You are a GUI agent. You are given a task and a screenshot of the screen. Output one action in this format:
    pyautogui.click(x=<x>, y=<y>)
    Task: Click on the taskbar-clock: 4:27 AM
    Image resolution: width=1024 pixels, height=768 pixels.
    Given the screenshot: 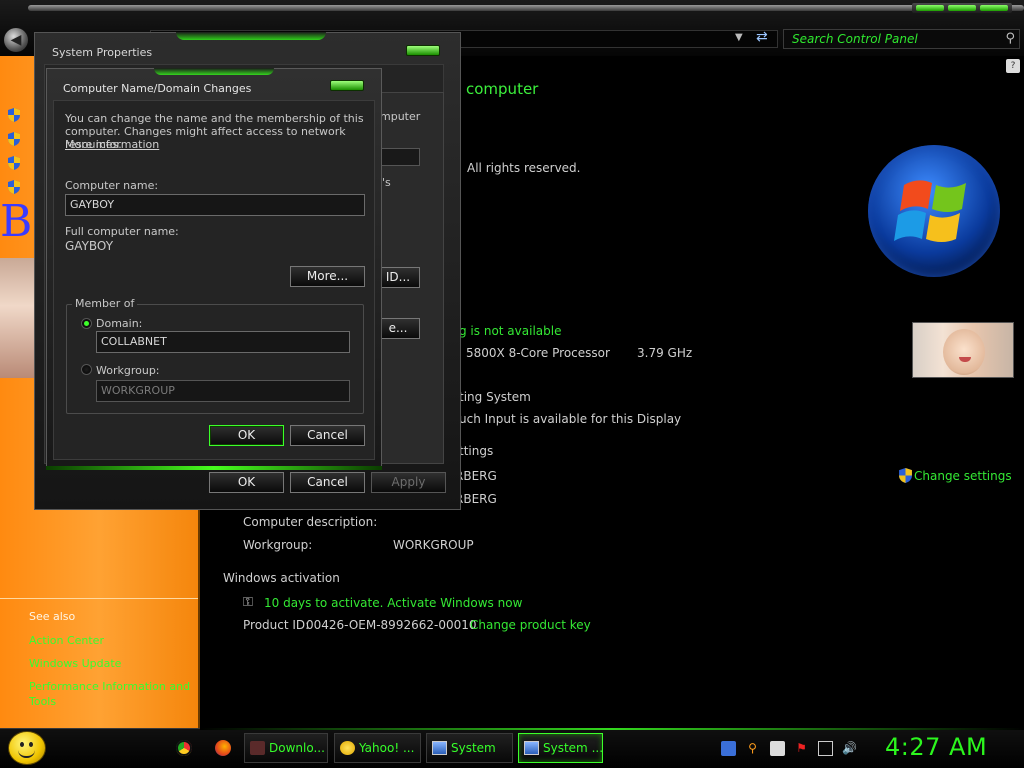 What is the action you would take?
    pyautogui.click(x=936, y=747)
    